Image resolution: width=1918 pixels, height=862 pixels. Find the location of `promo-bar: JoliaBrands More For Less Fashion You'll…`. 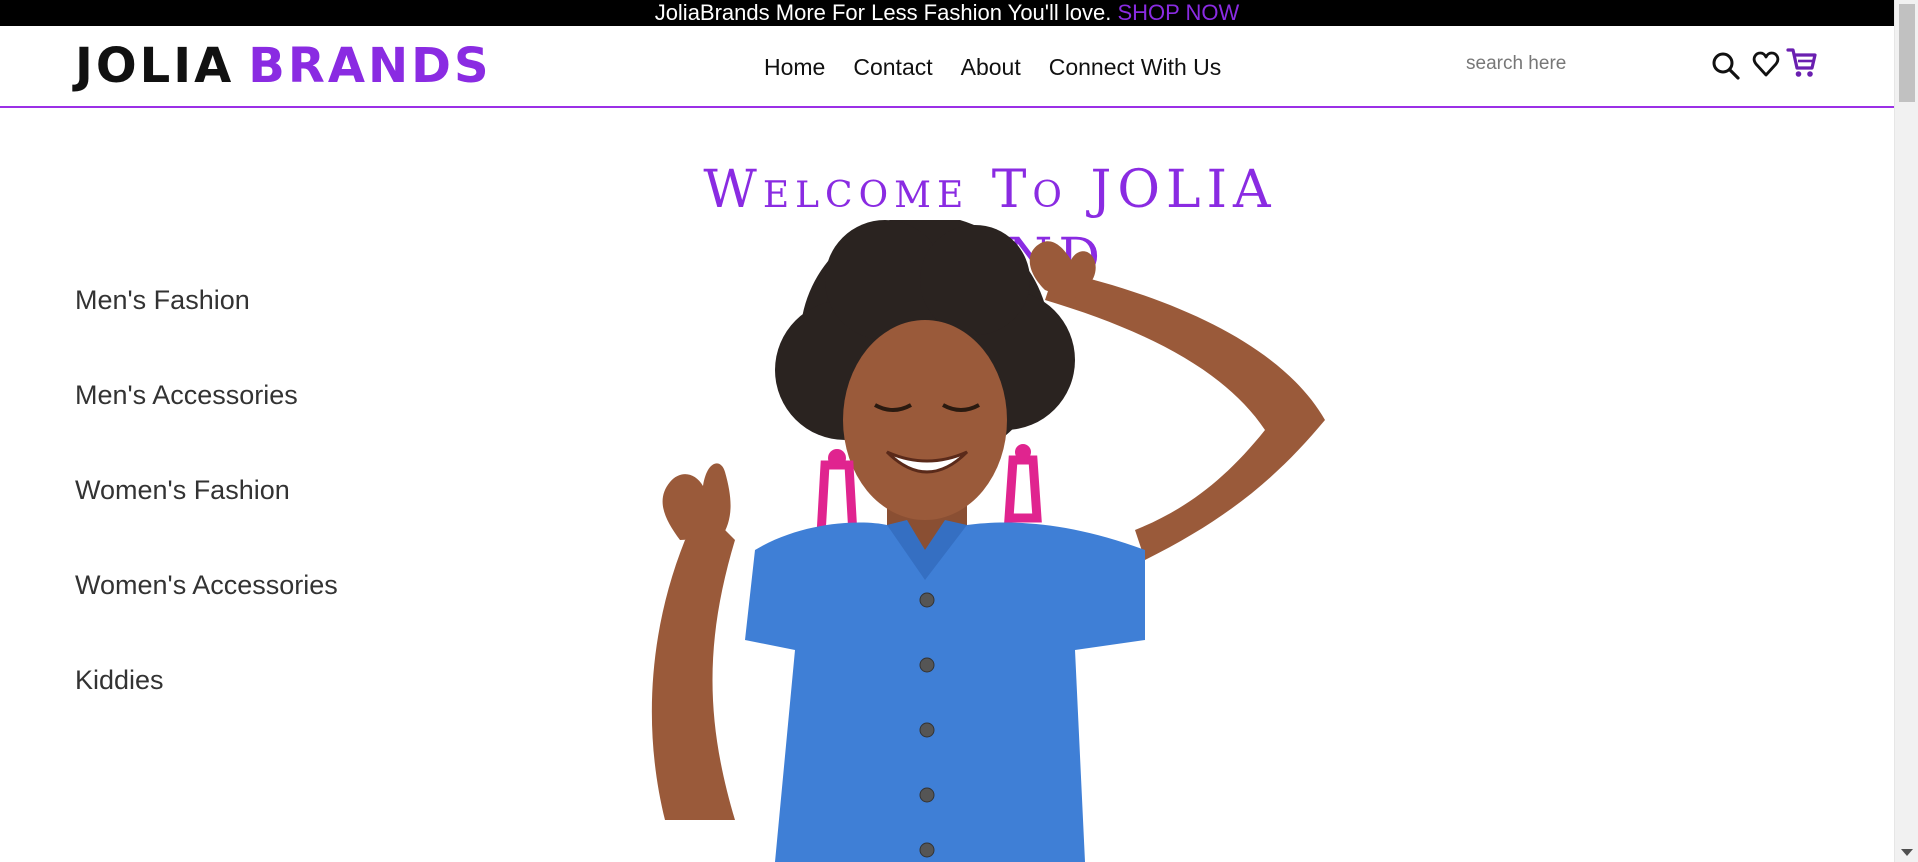

promo-bar: JoliaBrands More For Less Fashion You'll… is located at coordinates (947, 13).